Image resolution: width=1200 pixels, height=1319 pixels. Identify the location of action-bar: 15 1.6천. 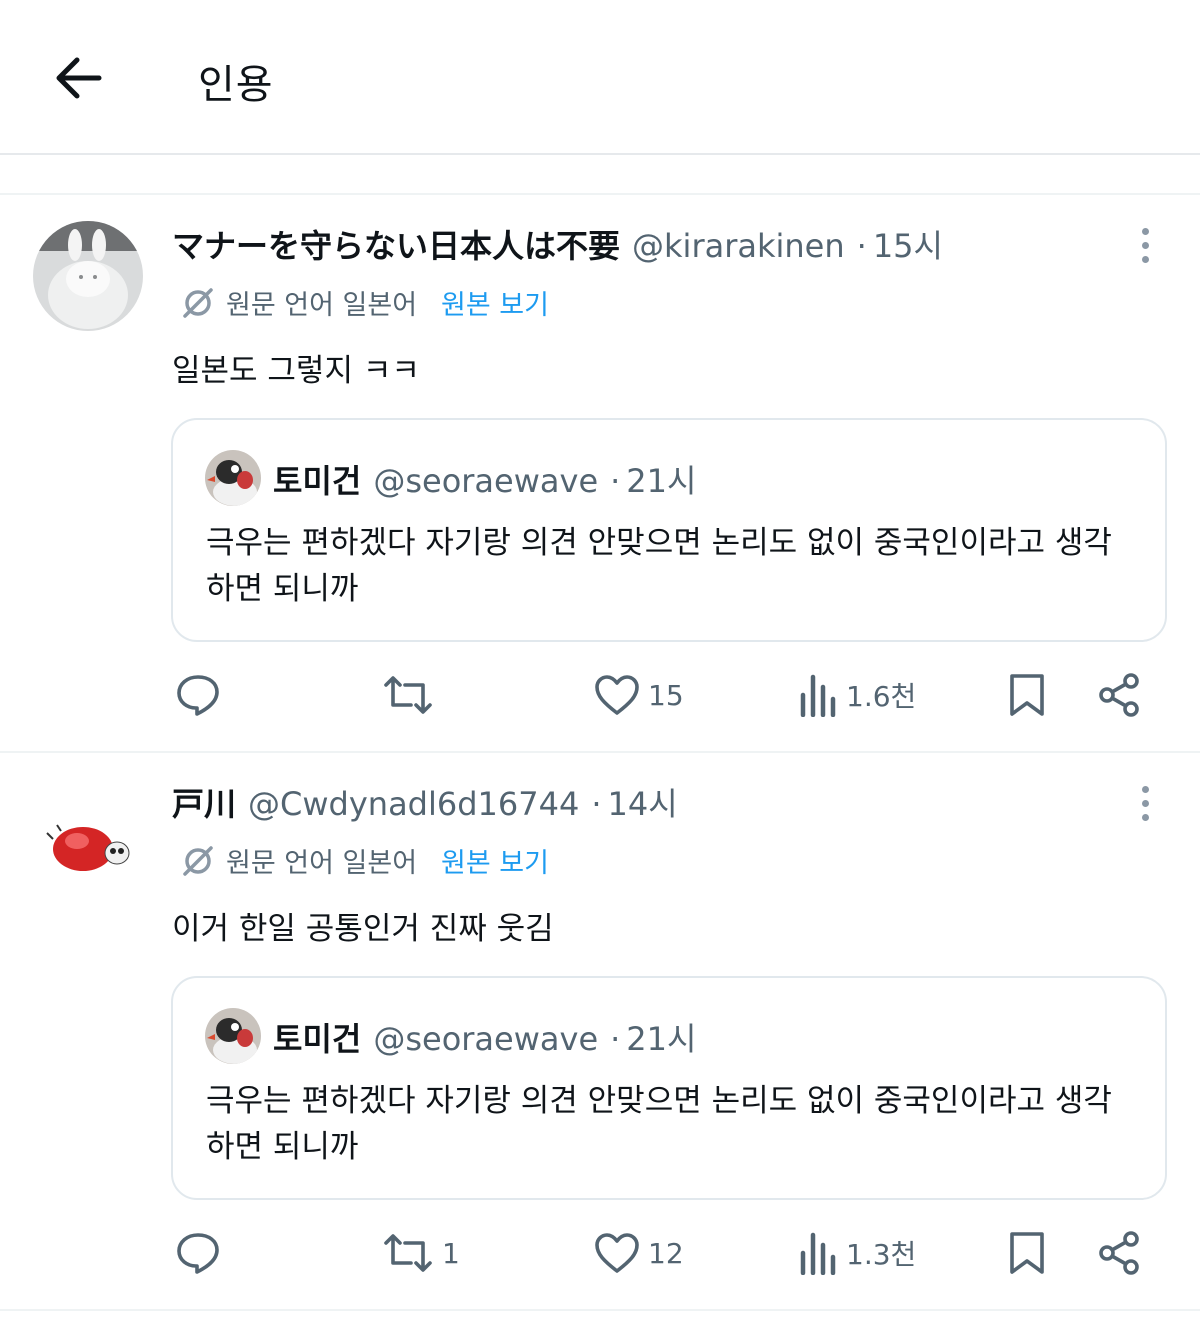
(600, 695).